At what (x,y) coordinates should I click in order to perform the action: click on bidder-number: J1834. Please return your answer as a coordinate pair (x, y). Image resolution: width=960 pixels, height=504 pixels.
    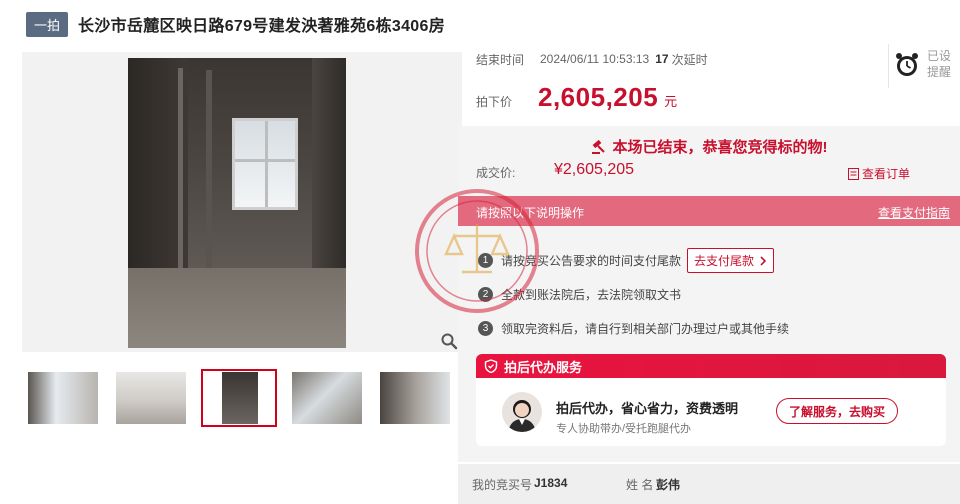
    Looking at the image, I should click on (551, 483).